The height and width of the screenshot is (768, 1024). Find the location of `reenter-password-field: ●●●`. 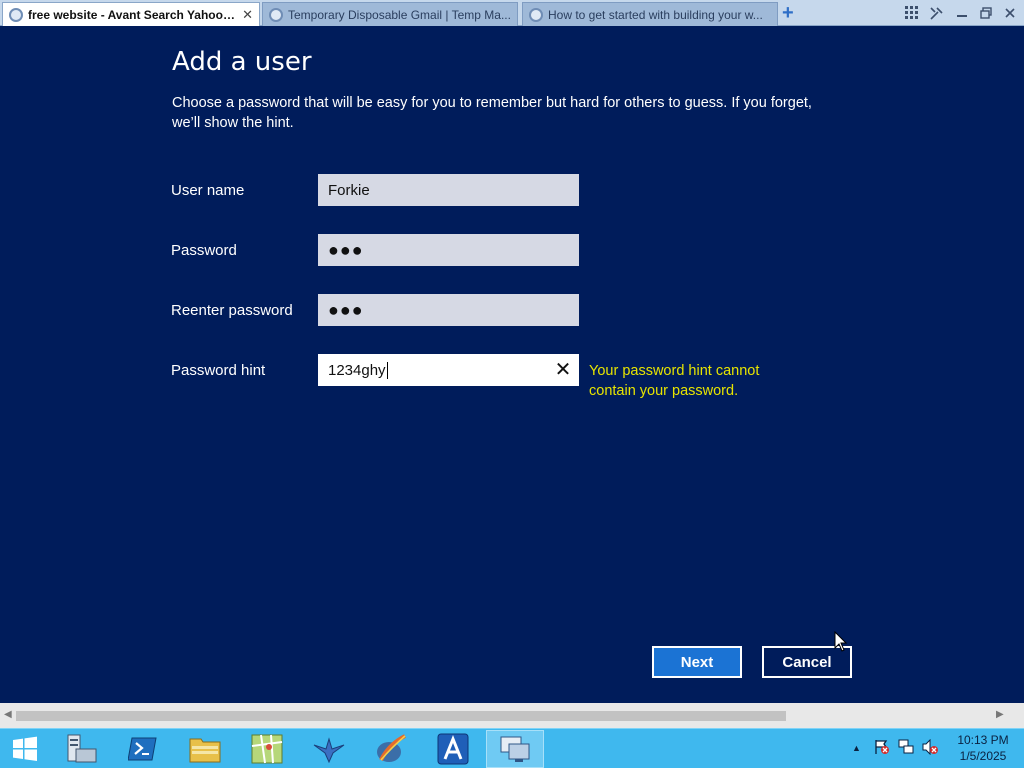

reenter-password-field: ●●● is located at coordinates (448, 310).